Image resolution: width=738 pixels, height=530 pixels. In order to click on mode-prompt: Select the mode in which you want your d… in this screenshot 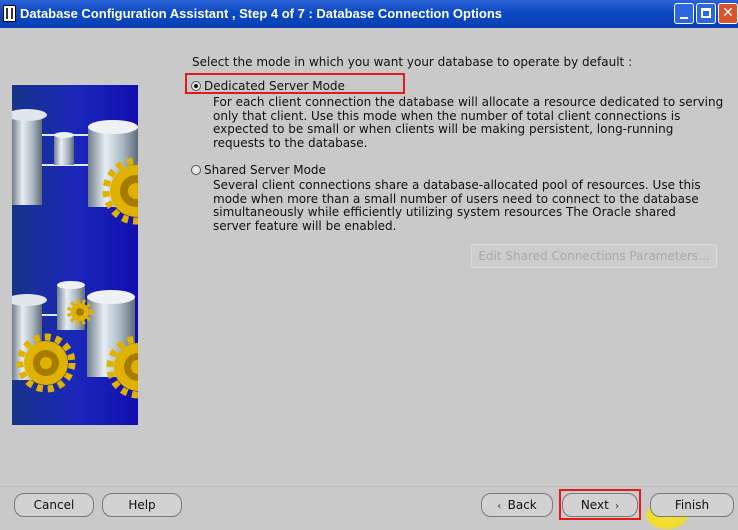, I will do `click(412, 62)`.